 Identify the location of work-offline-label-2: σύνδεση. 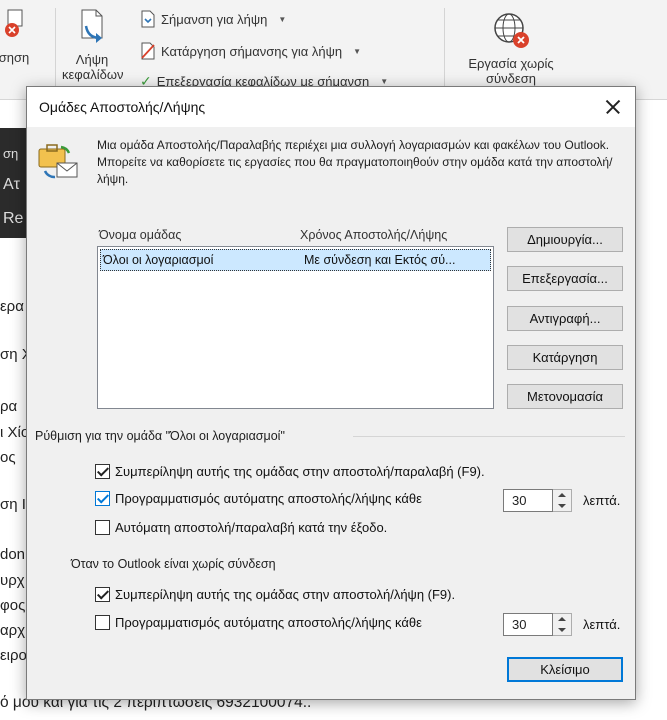
(511, 78).